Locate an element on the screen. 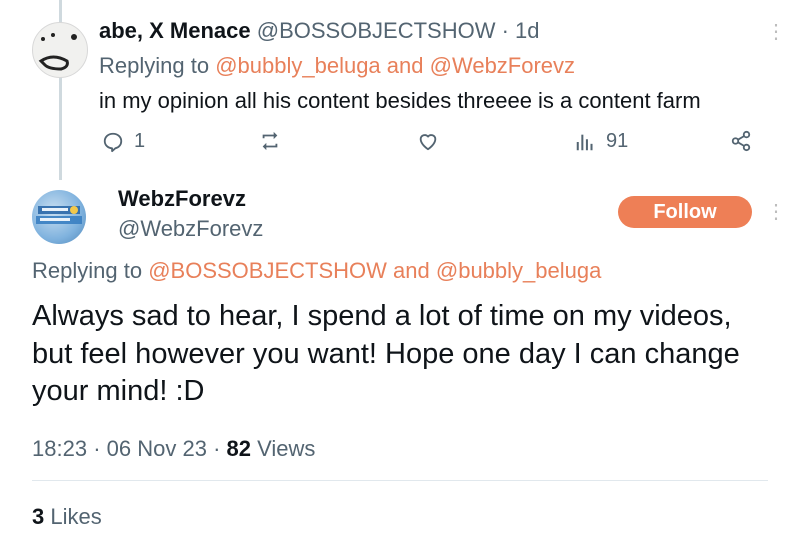 The height and width of the screenshot is (546, 786). tweet2-author-handle: @WebzForevz is located at coordinates (190, 229).